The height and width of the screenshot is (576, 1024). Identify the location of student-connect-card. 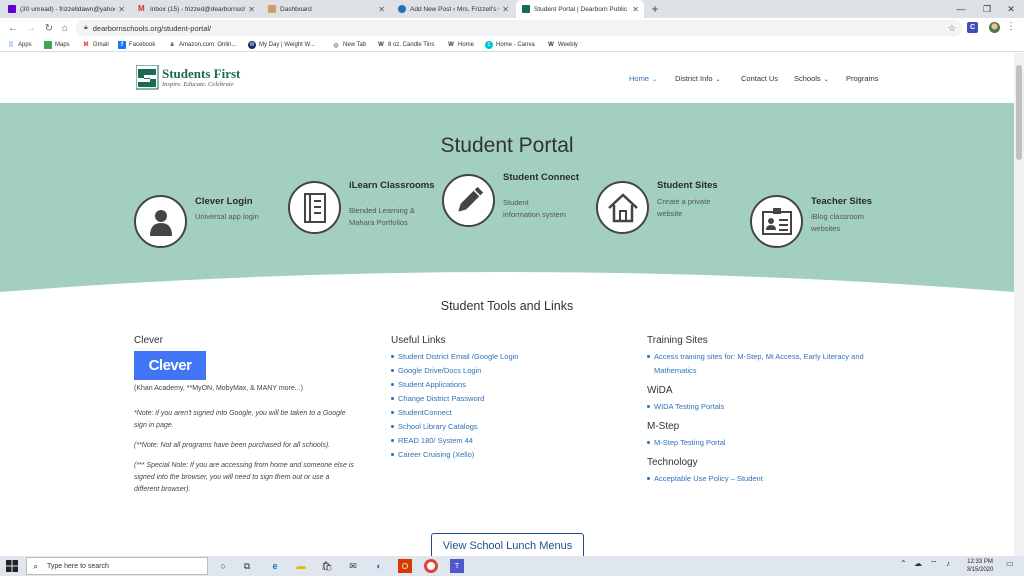
(468, 200).